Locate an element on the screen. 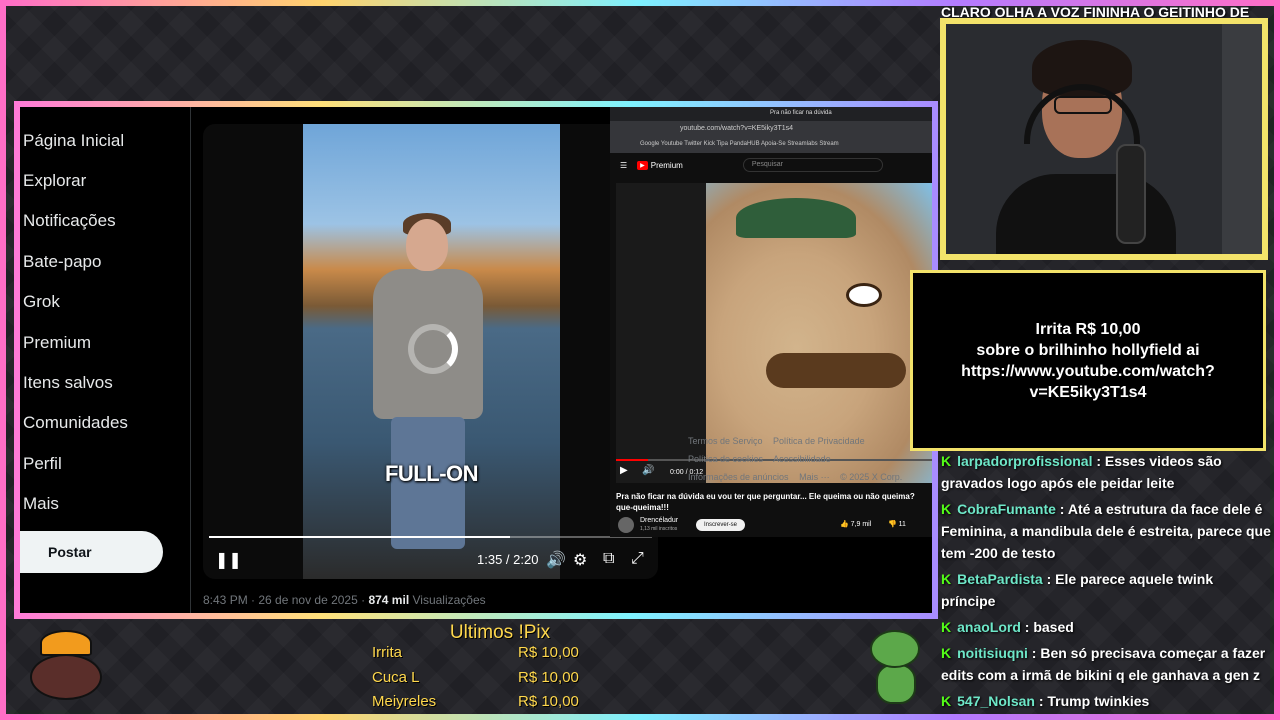 This screenshot has width=1280, height=720. chat-username: CobraFumante is located at coordinates (1006, 509).